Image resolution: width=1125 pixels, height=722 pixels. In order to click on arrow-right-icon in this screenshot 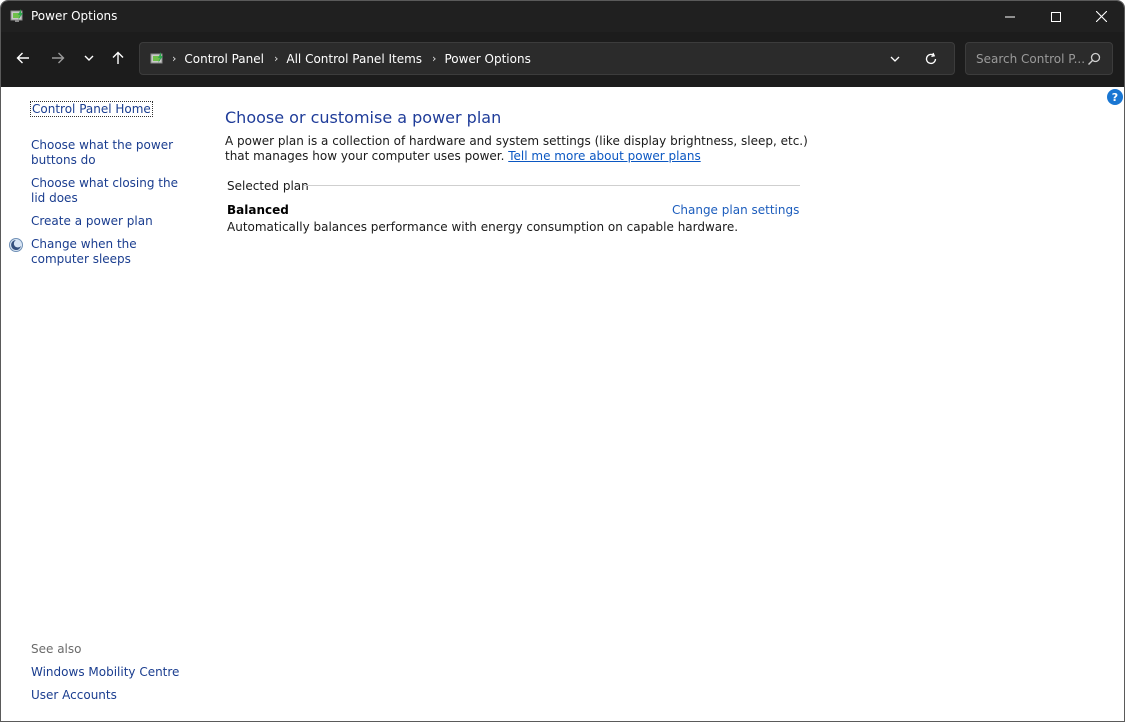, I will do `click(58, 58)`.